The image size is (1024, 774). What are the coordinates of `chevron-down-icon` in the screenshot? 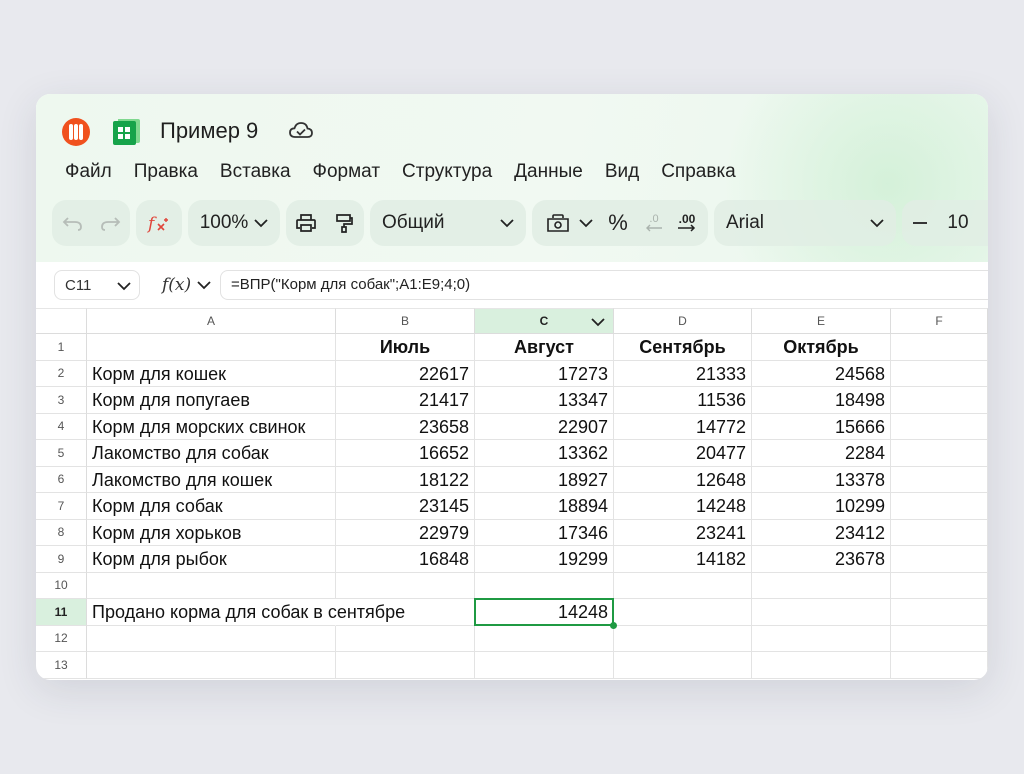 It's located at (598, 322).